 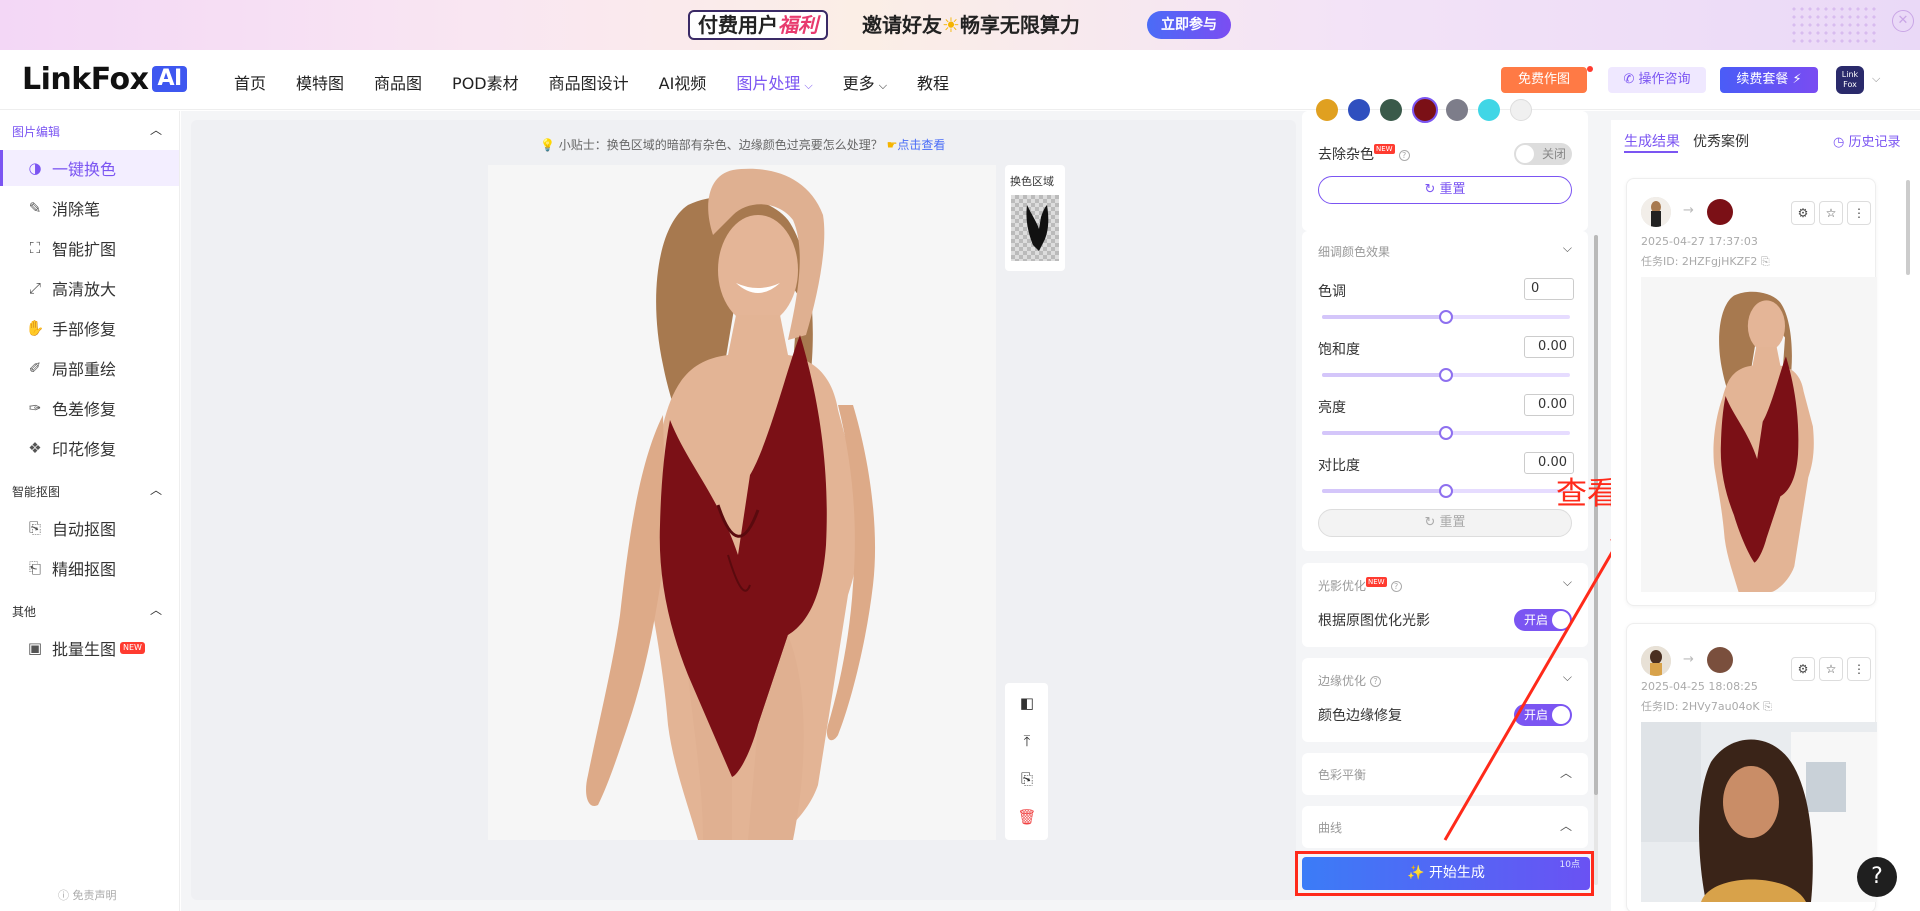 What do you see at coordinates (89, 648) in the screenshot?
I see `sidebar-item-batch: ▣ 批量生图 NEW` at bounding box center [89, 648].